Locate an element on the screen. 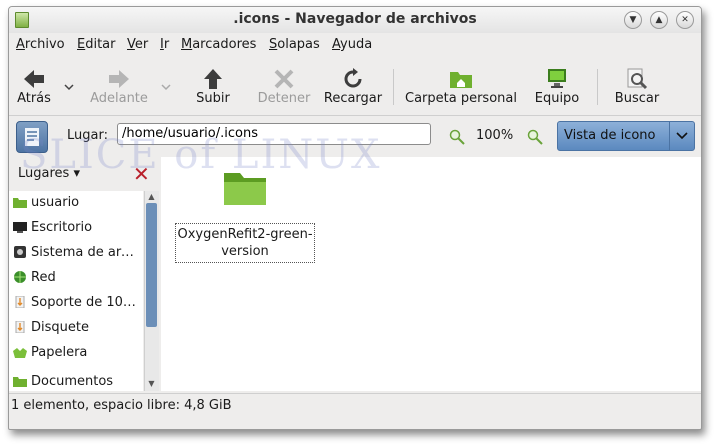  desktop-icon is located at coordinates (20, 227).